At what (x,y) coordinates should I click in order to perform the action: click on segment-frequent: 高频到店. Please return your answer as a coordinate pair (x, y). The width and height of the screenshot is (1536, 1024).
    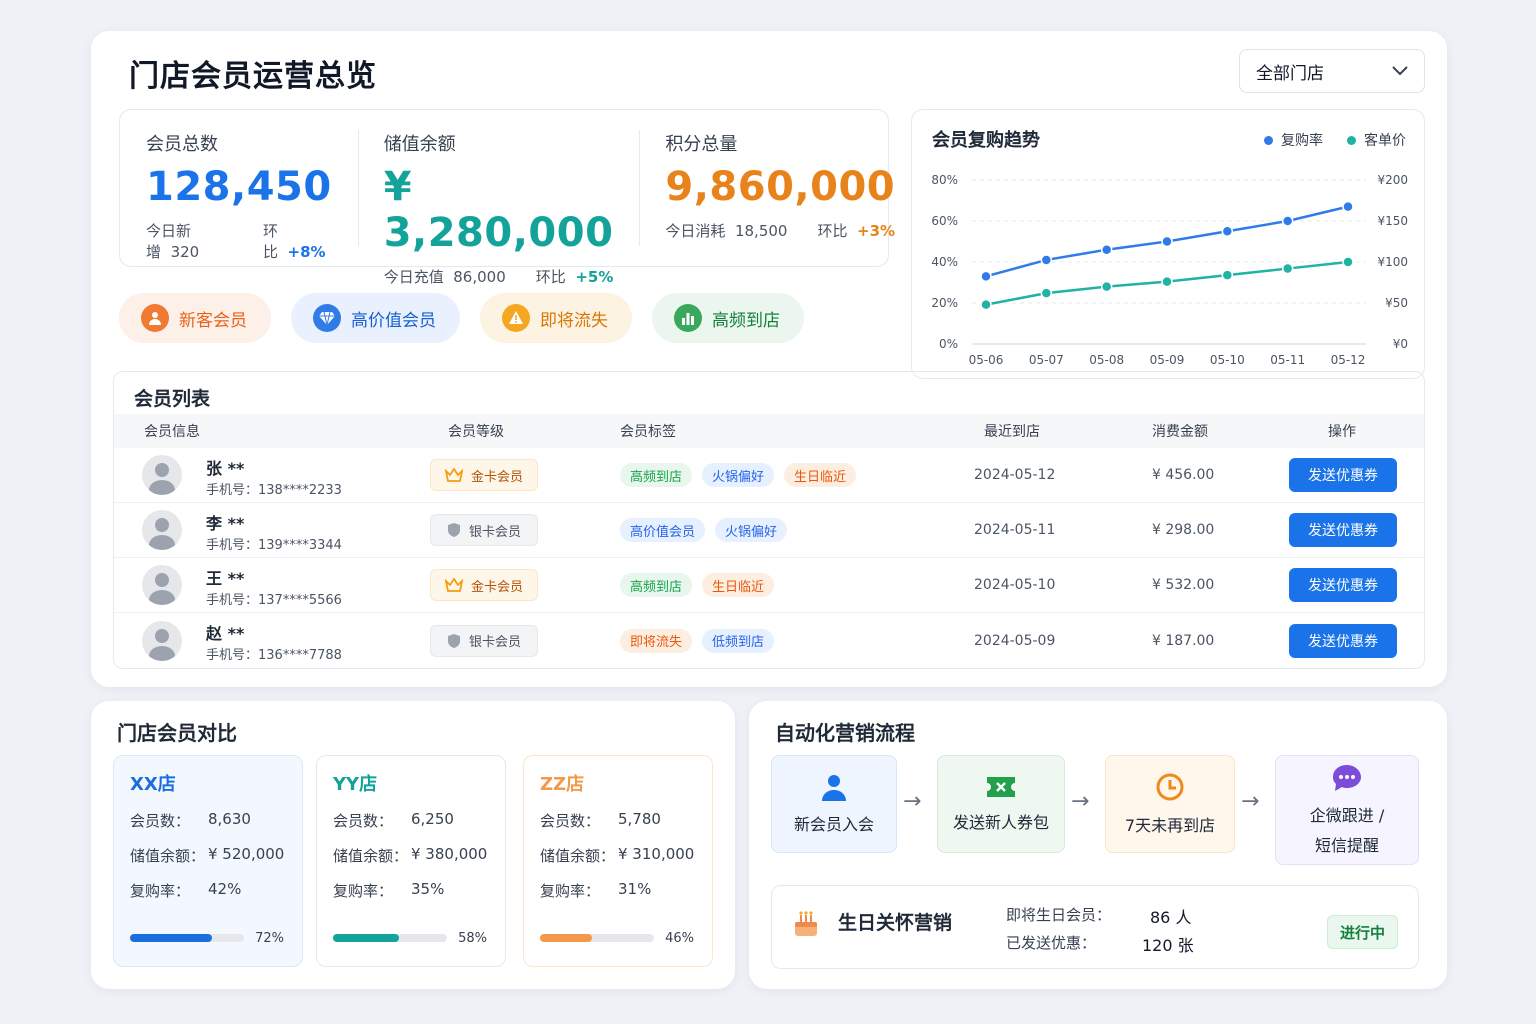
    Looking at the image, I should click on (728, 318).